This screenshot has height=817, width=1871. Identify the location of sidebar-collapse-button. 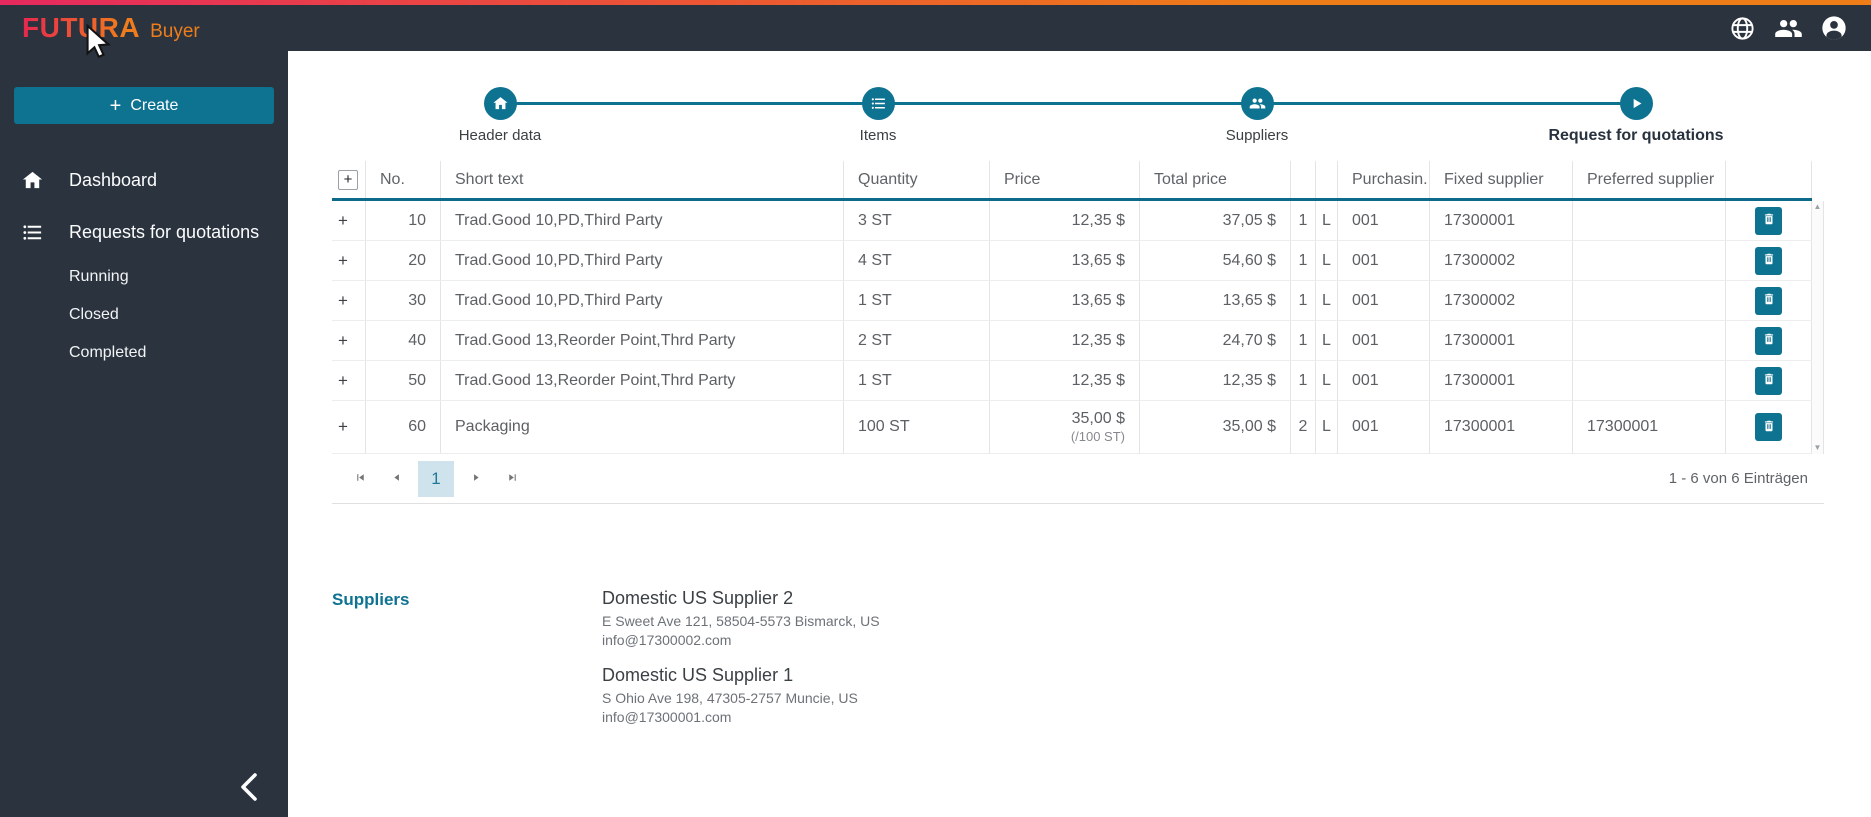
(249, 788).